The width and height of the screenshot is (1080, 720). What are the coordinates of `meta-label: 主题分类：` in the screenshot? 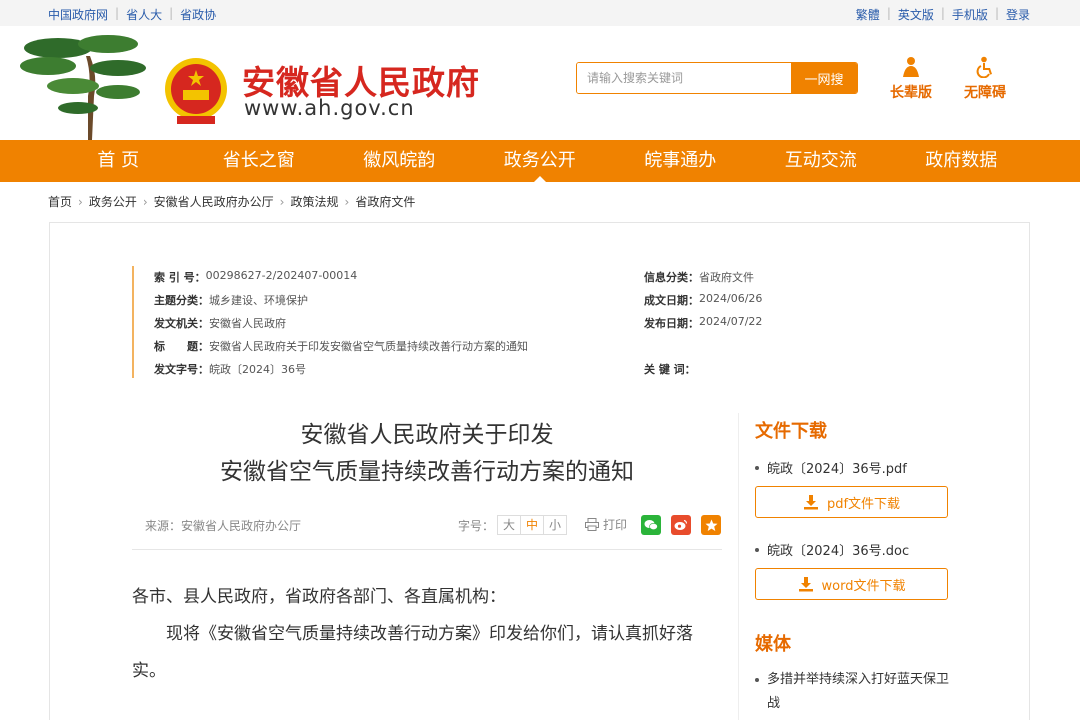 It's located at (181, 300).